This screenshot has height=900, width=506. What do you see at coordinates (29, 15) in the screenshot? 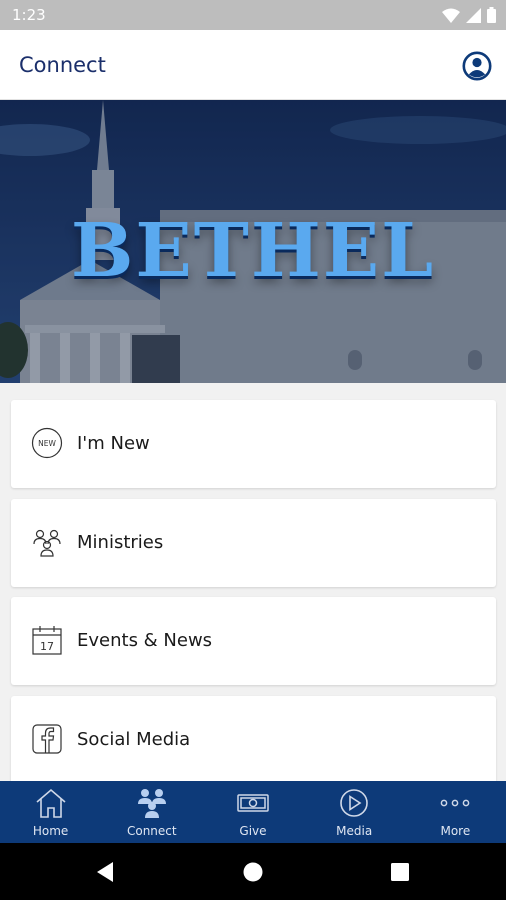
I see `status-time: 1:23` at bounding box center [29, 15].